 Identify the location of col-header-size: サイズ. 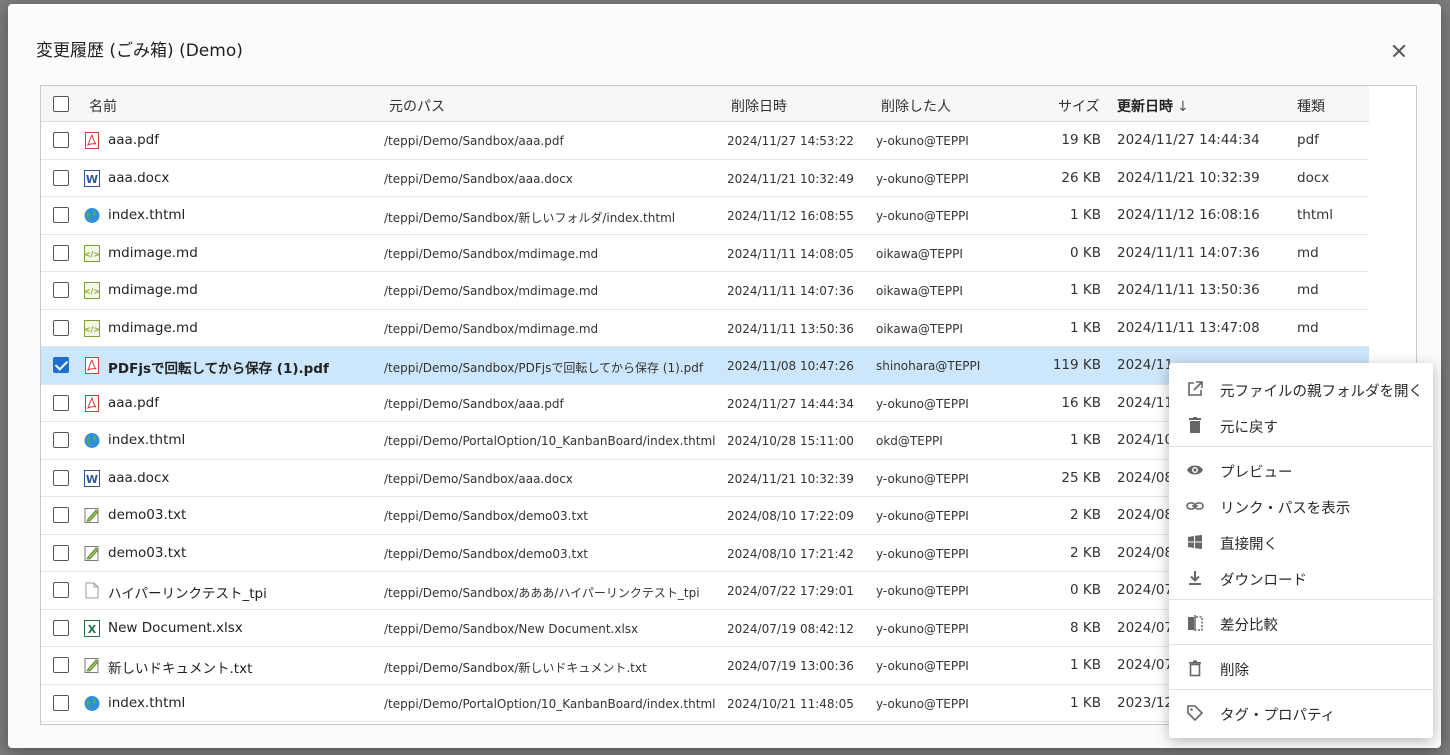
(1079, 106).